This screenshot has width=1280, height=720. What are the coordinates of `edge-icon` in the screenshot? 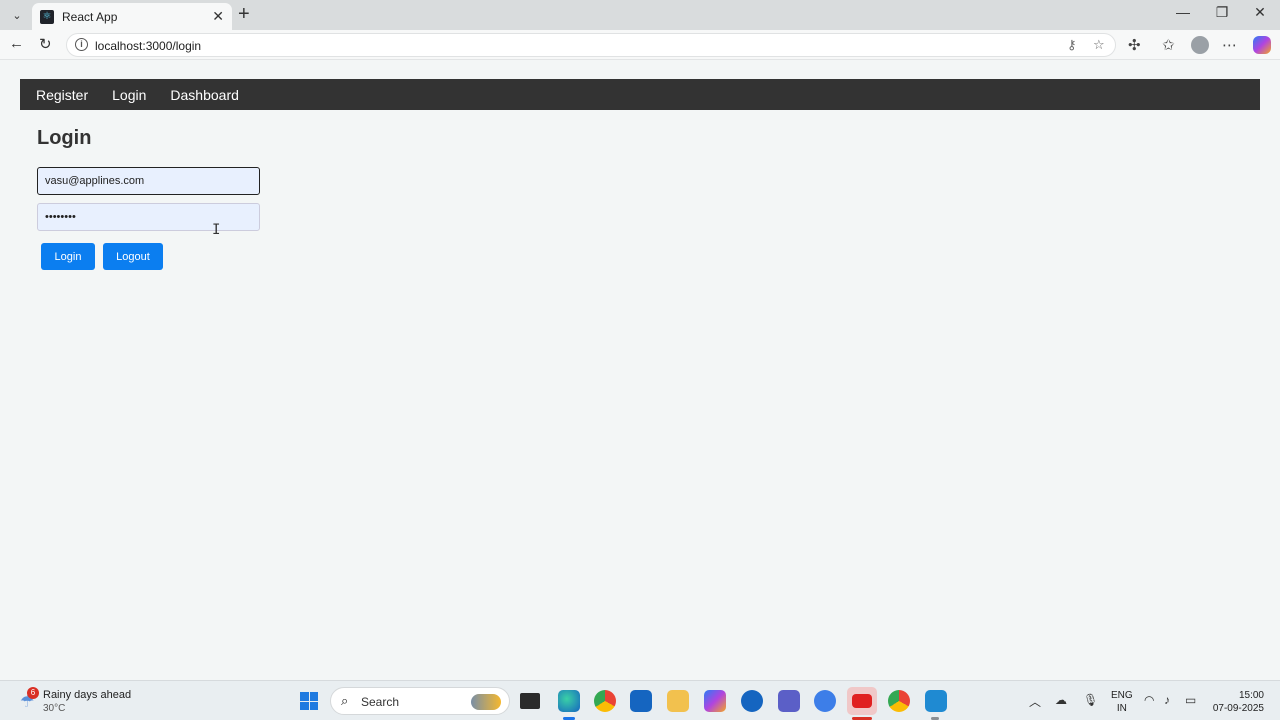 It's located at (569, 701).